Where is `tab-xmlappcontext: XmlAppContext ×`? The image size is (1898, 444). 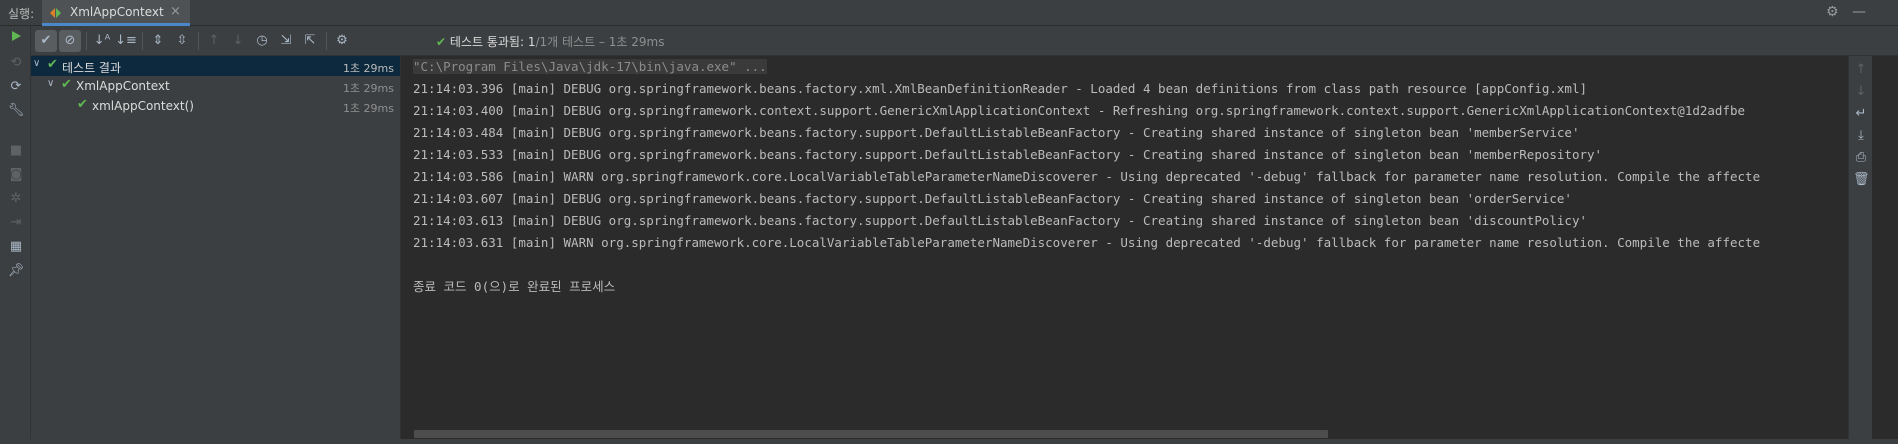
tab-xmlappcontext: XmlAppContext × is located at coordinates (116, 13).